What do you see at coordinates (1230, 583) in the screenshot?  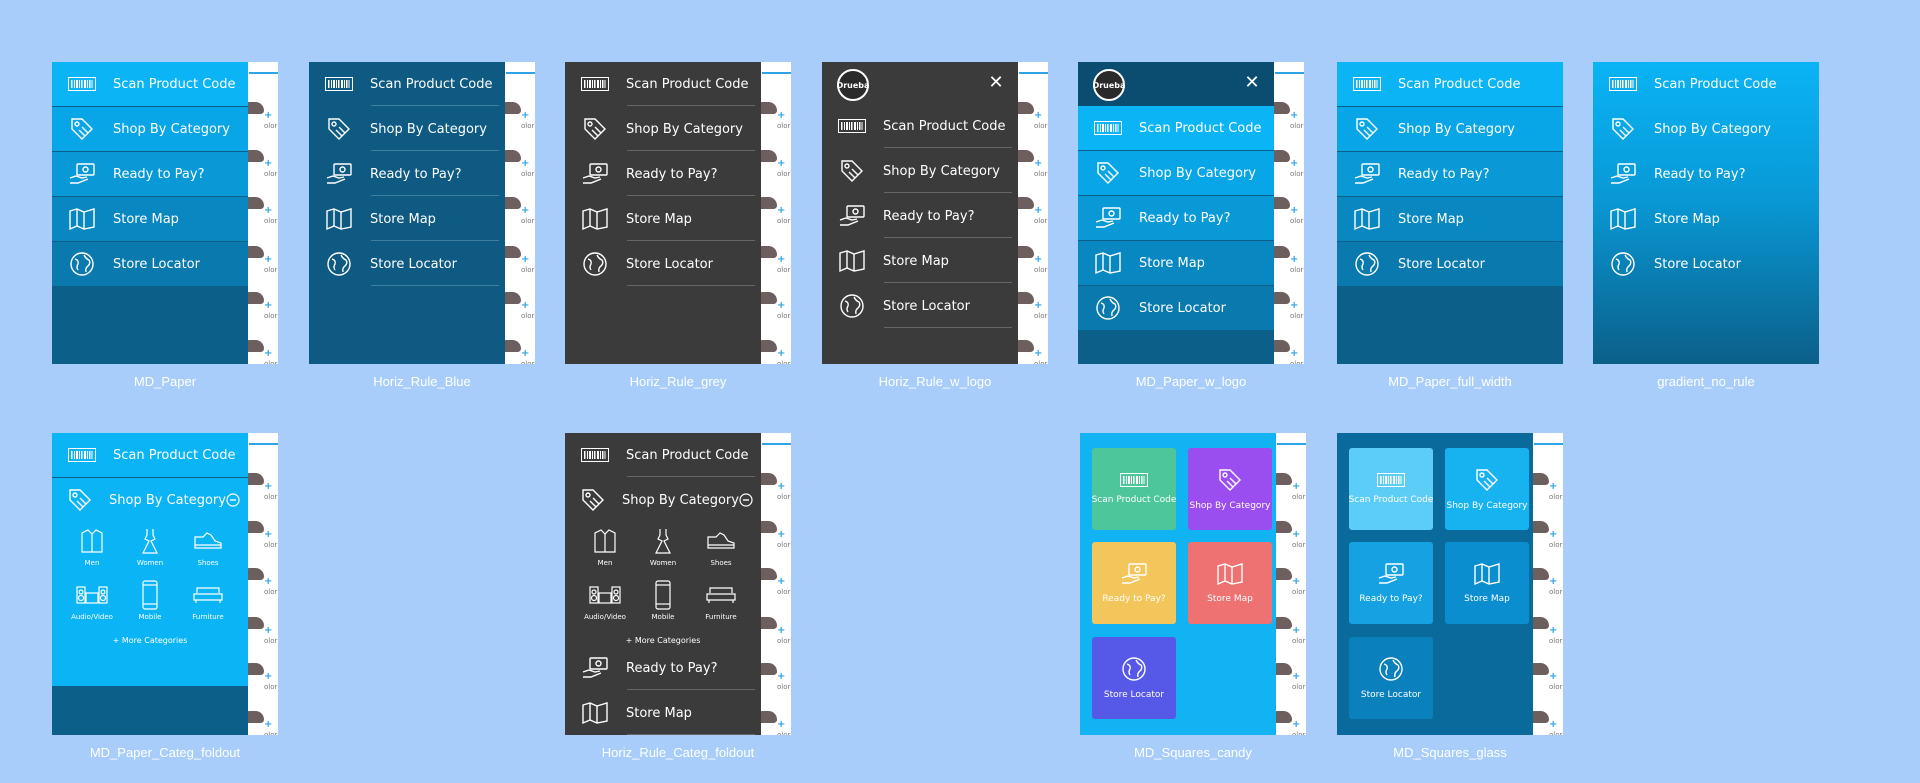 I see `tile-map: Store Map` at bounding box center [1230, 583].